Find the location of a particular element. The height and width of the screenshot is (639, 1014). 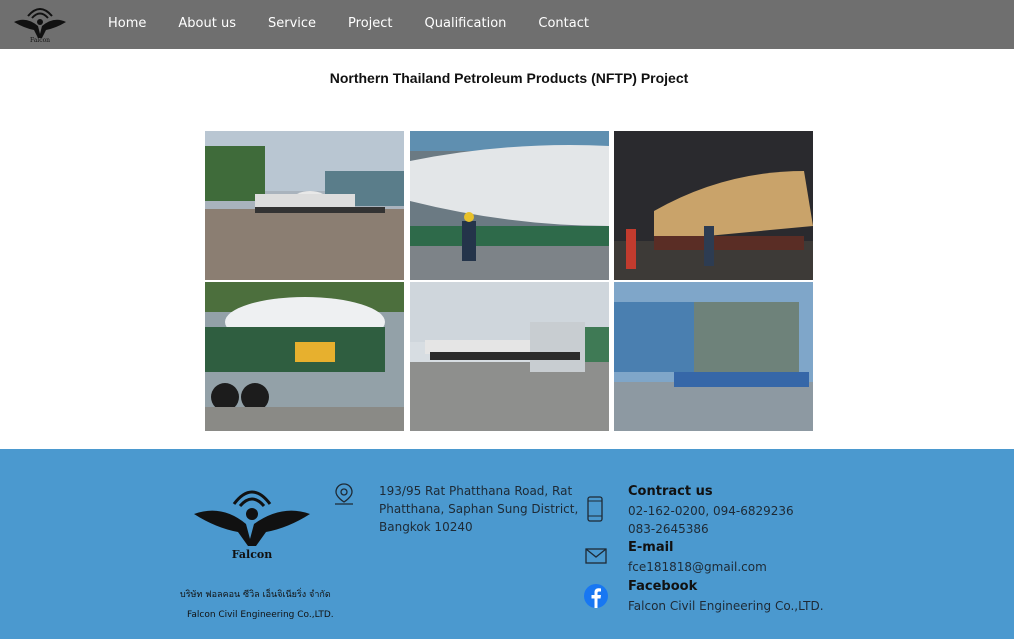

email-heading: E-mail is located at coordinates (651, 547).